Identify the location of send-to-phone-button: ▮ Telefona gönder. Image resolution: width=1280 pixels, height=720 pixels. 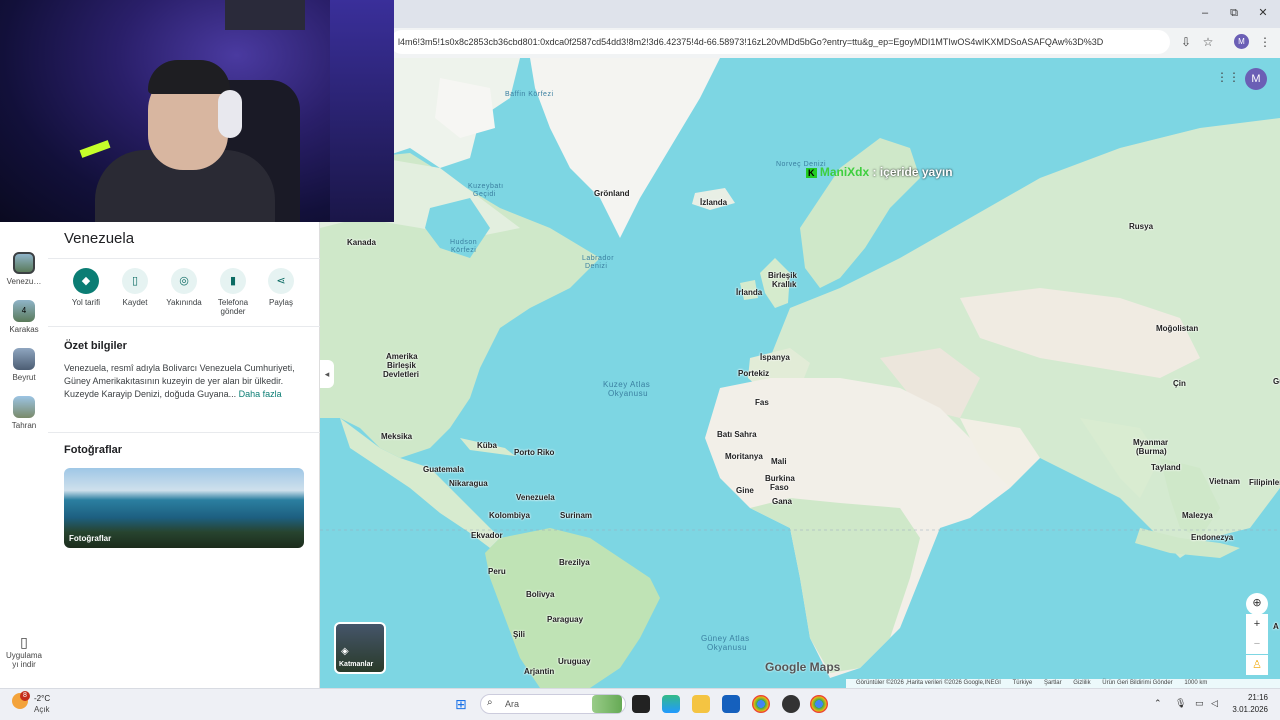
(233, 292).